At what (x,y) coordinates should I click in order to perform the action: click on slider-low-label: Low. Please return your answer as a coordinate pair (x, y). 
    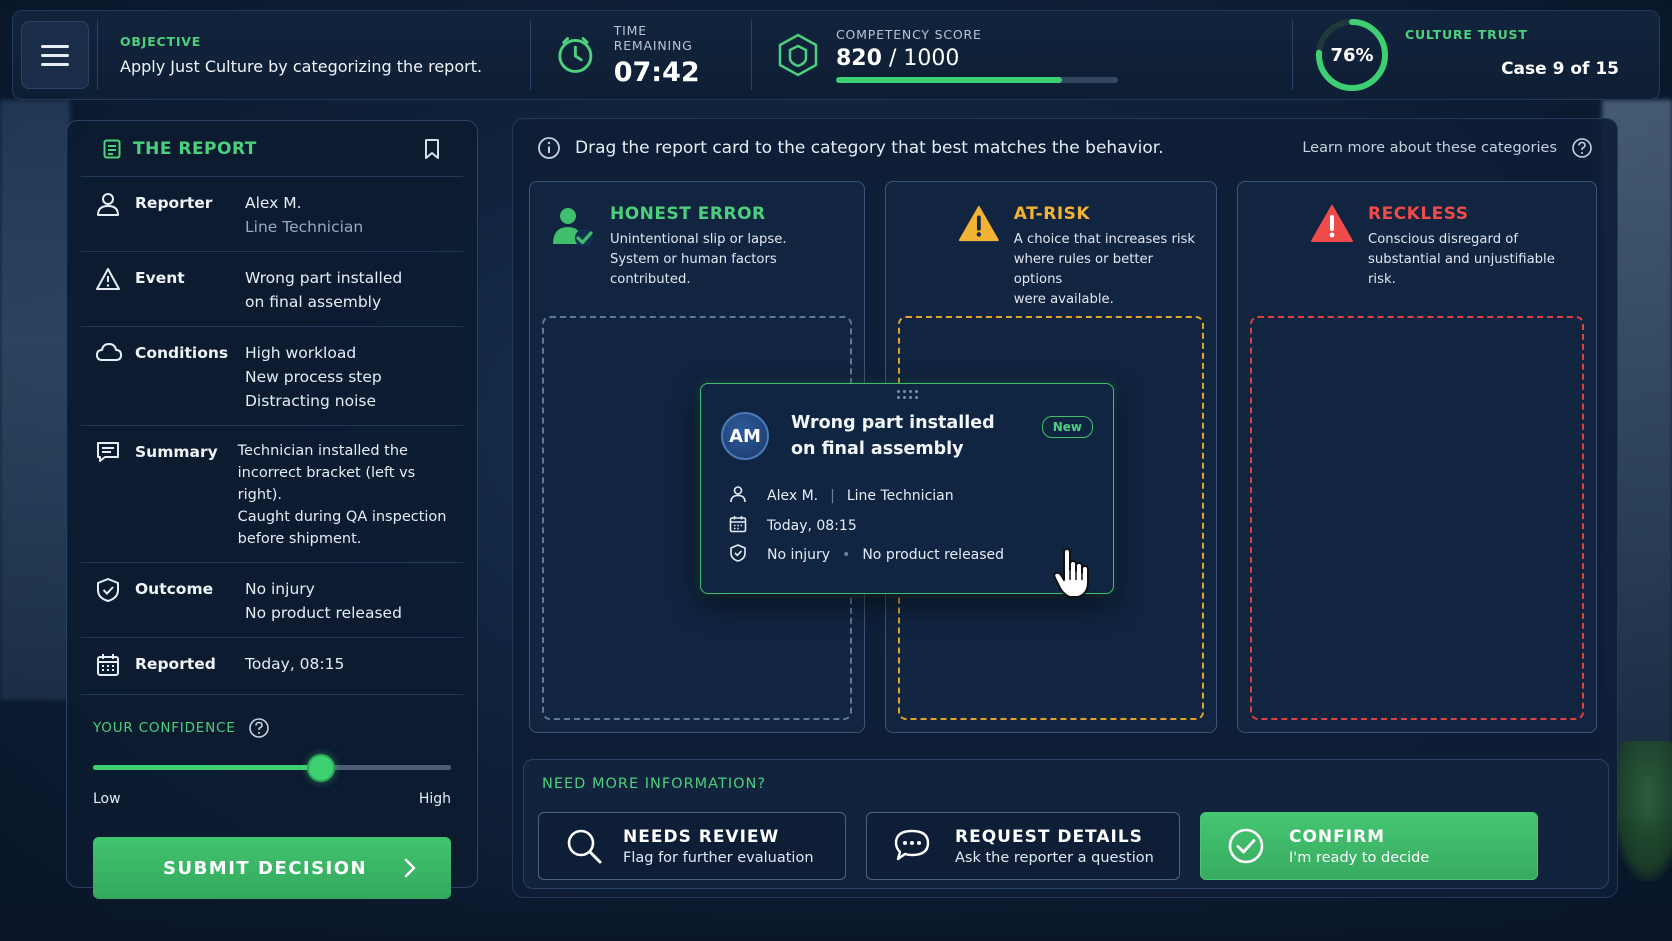
    Looking at the image, I should click on (107, 799).